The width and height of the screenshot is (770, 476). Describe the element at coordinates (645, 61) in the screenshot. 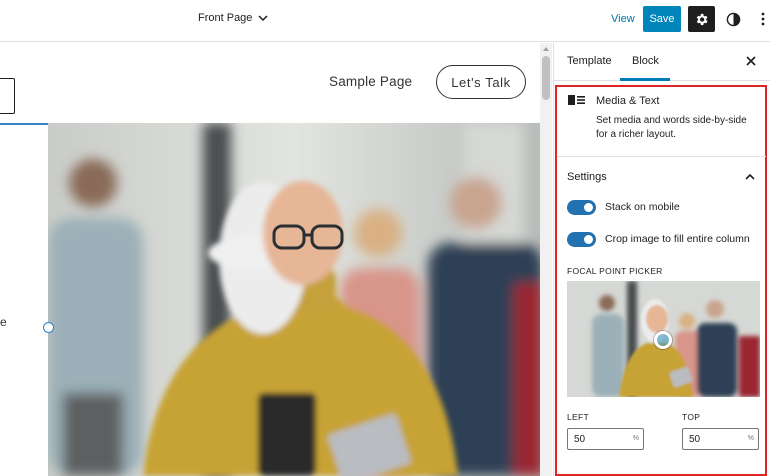

I see `tab-block: Block` at that location.